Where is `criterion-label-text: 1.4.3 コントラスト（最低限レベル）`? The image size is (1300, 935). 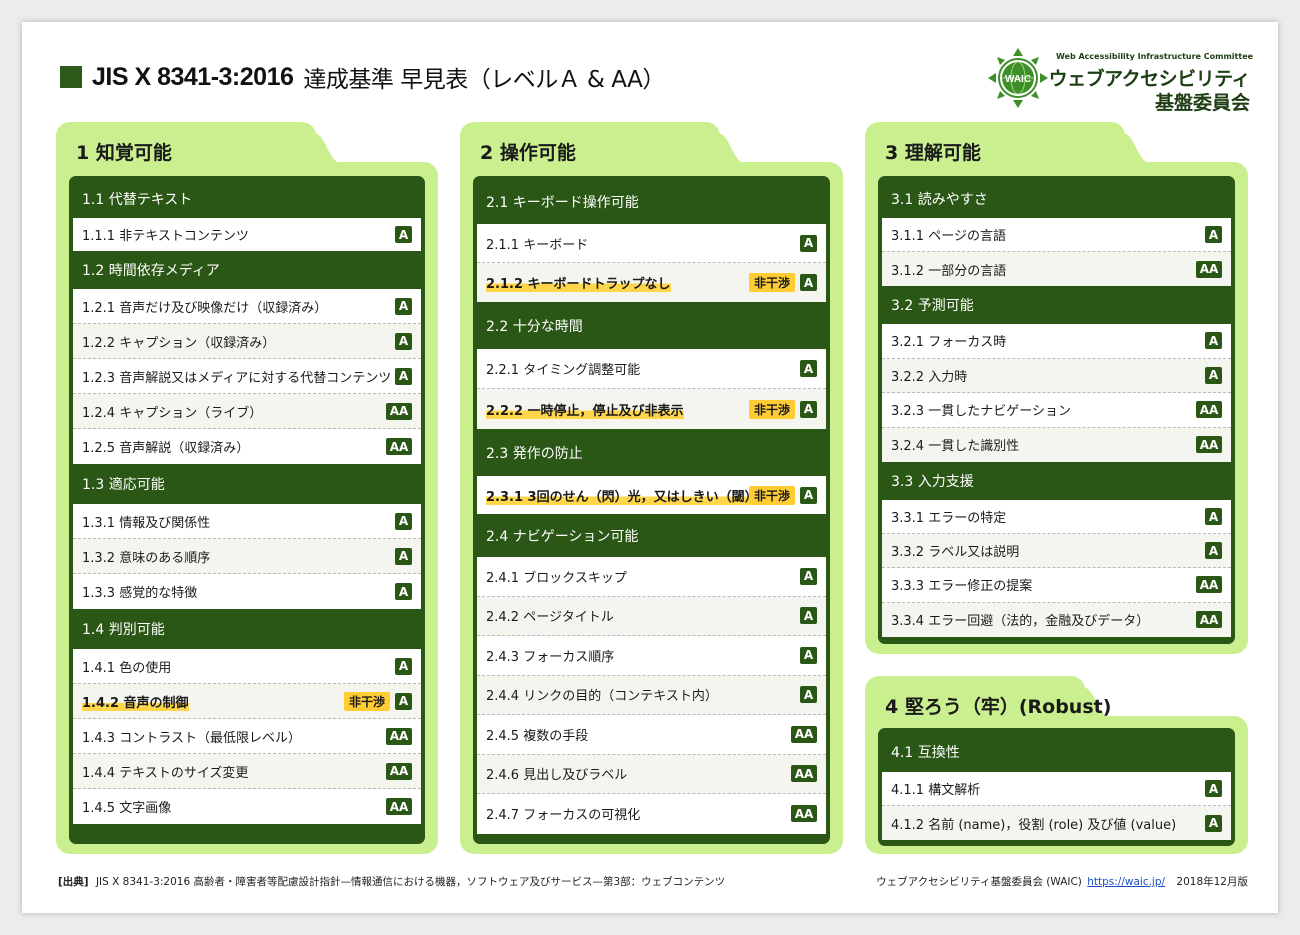
criterion-label-text: 1.4.3 コントラスト（最低限レベル） is located at coordinates (191, 738).